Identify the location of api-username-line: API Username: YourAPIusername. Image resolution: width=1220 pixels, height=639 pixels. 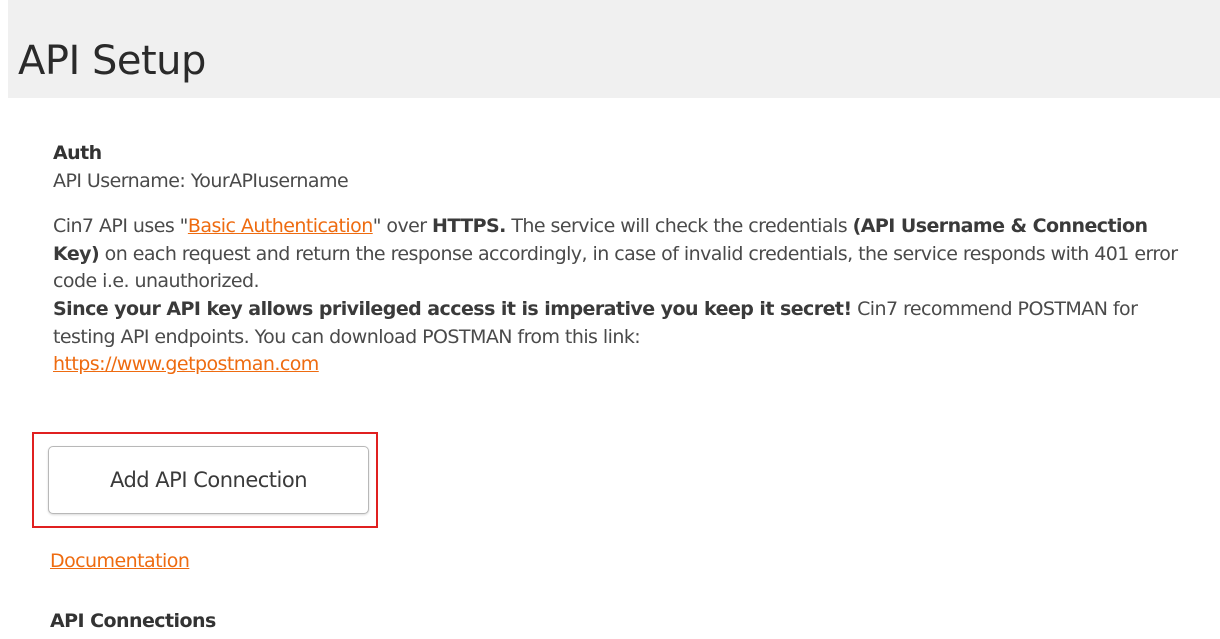
(623, 182).